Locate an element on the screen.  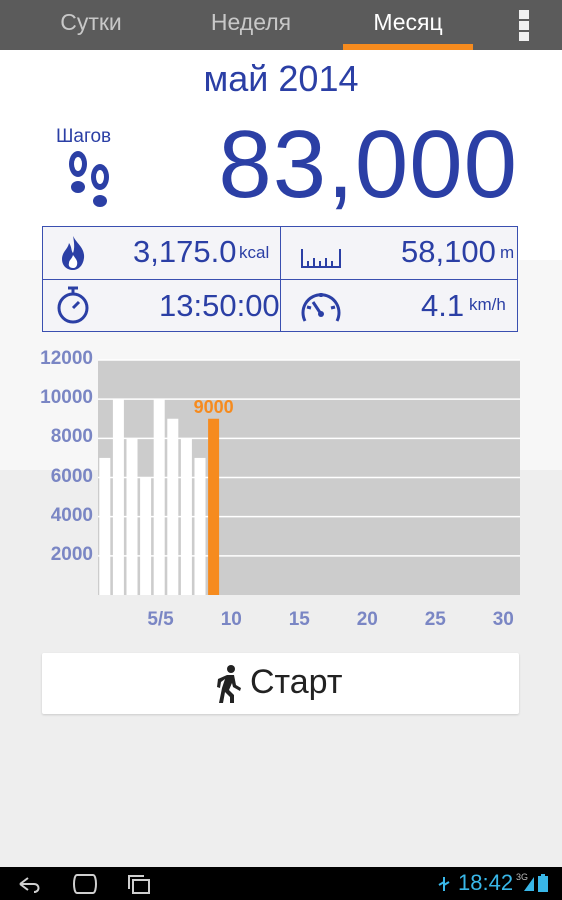
walking-person-icon is located at coordinates (229, 684).